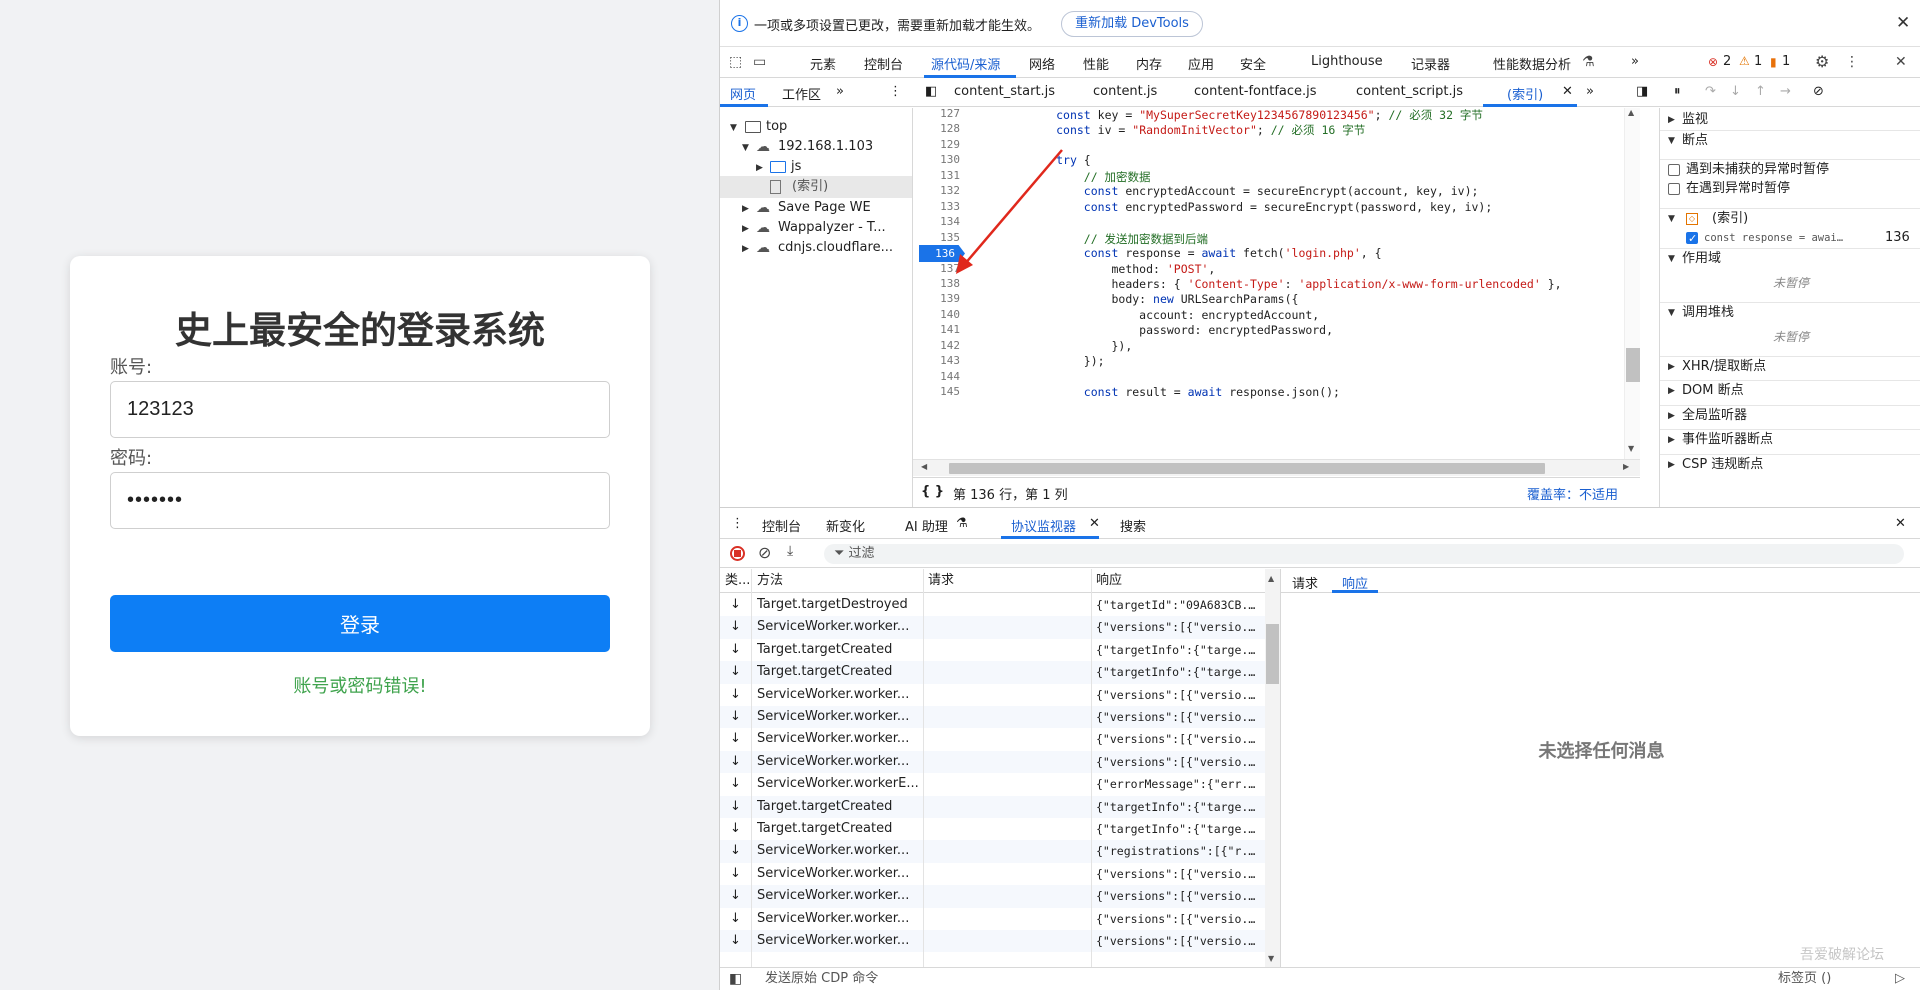  I want to click on coverage-link: 覆盖率：不适用, so click(1572, 493).